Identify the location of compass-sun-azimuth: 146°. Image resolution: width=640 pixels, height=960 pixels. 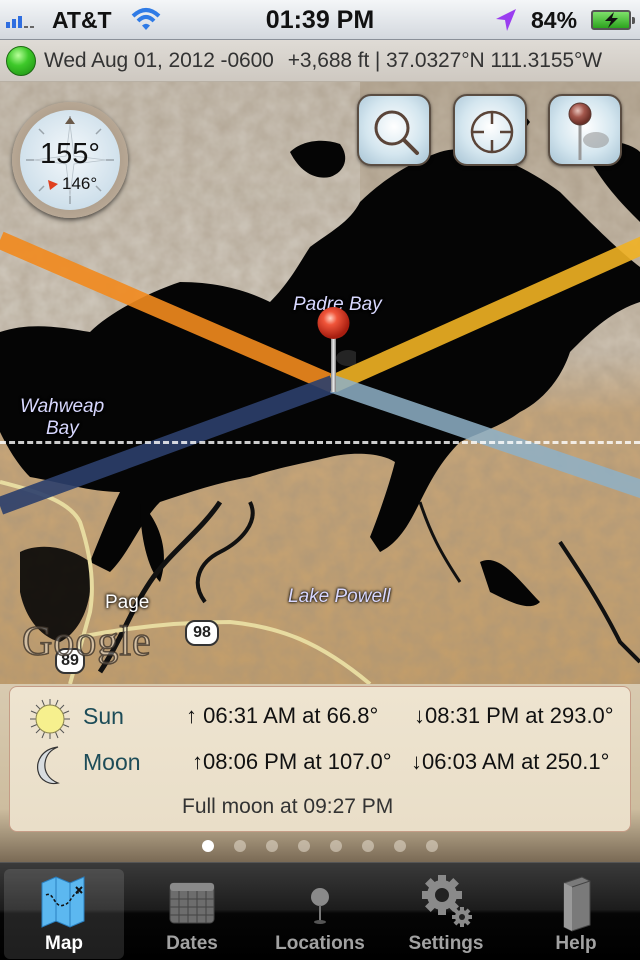
(80, 183).